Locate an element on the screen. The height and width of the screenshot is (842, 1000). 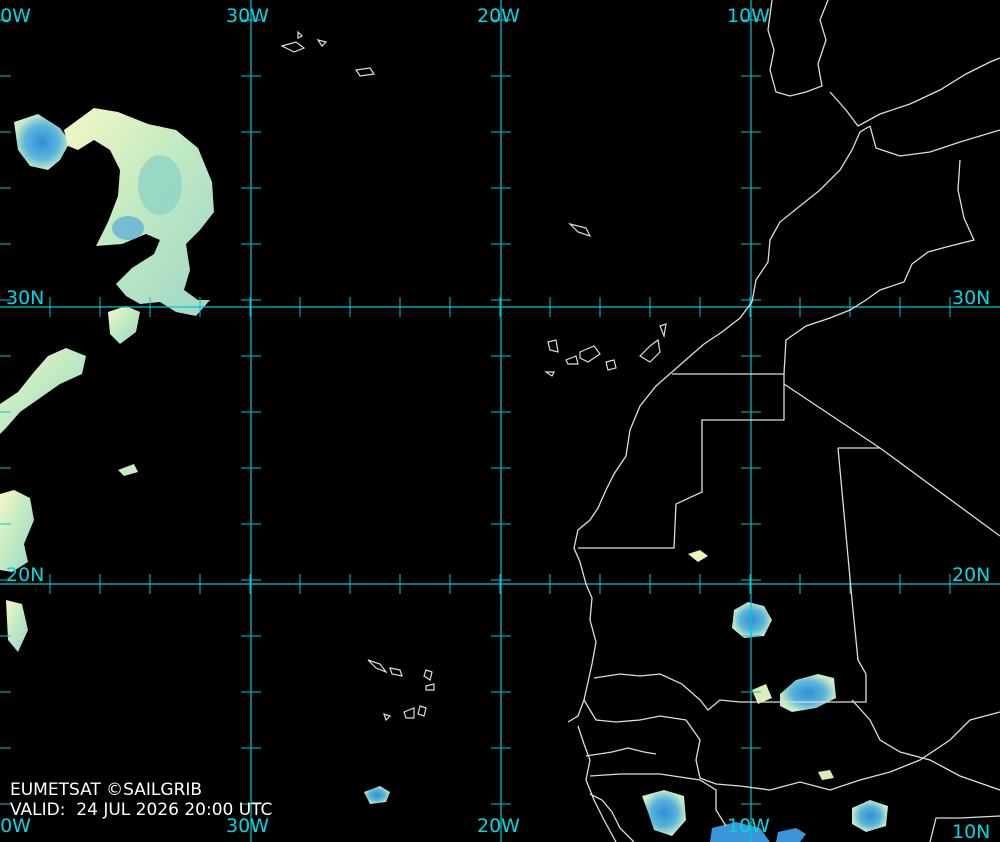
border-mauritania-mali is located at coordinates (891, 460).